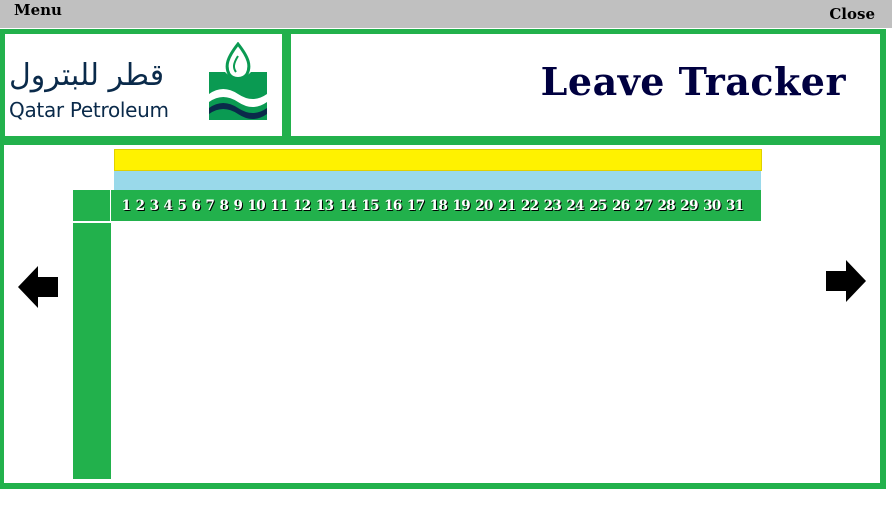  What do you see at coordinates (370, 205) in the screenshot?
I see `day-cell: 15` at bounding box center [370, 205].